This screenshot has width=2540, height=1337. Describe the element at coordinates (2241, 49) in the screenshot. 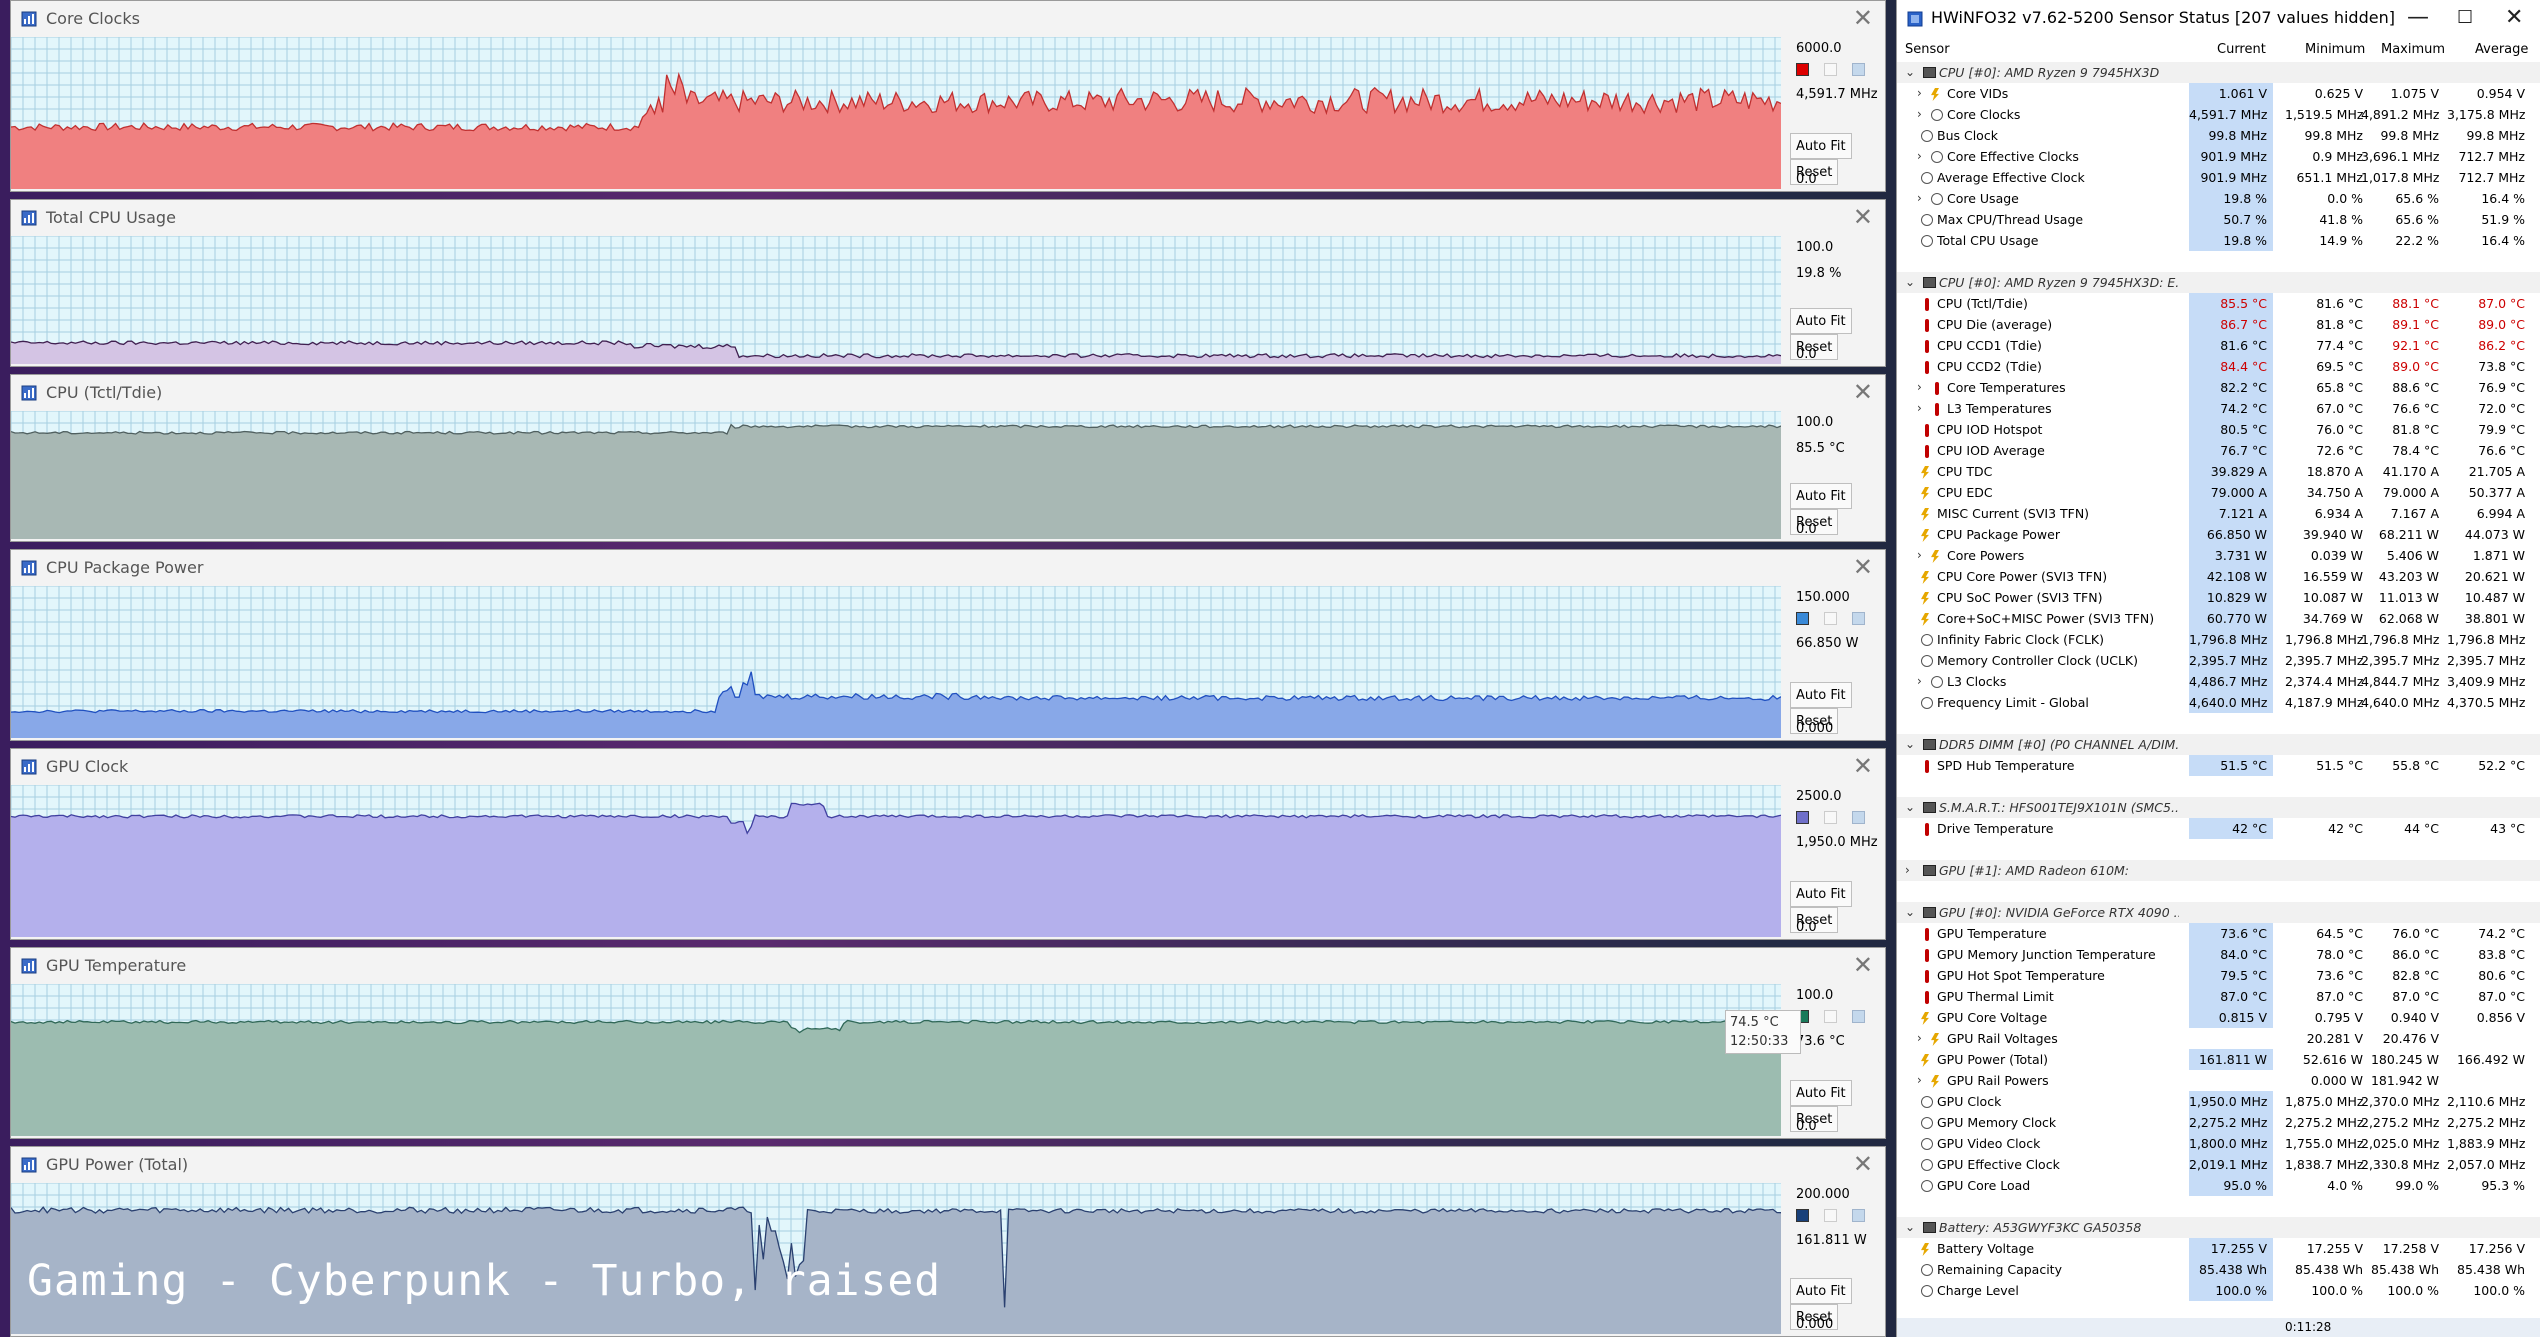

I see `col-current: Current` at that location.